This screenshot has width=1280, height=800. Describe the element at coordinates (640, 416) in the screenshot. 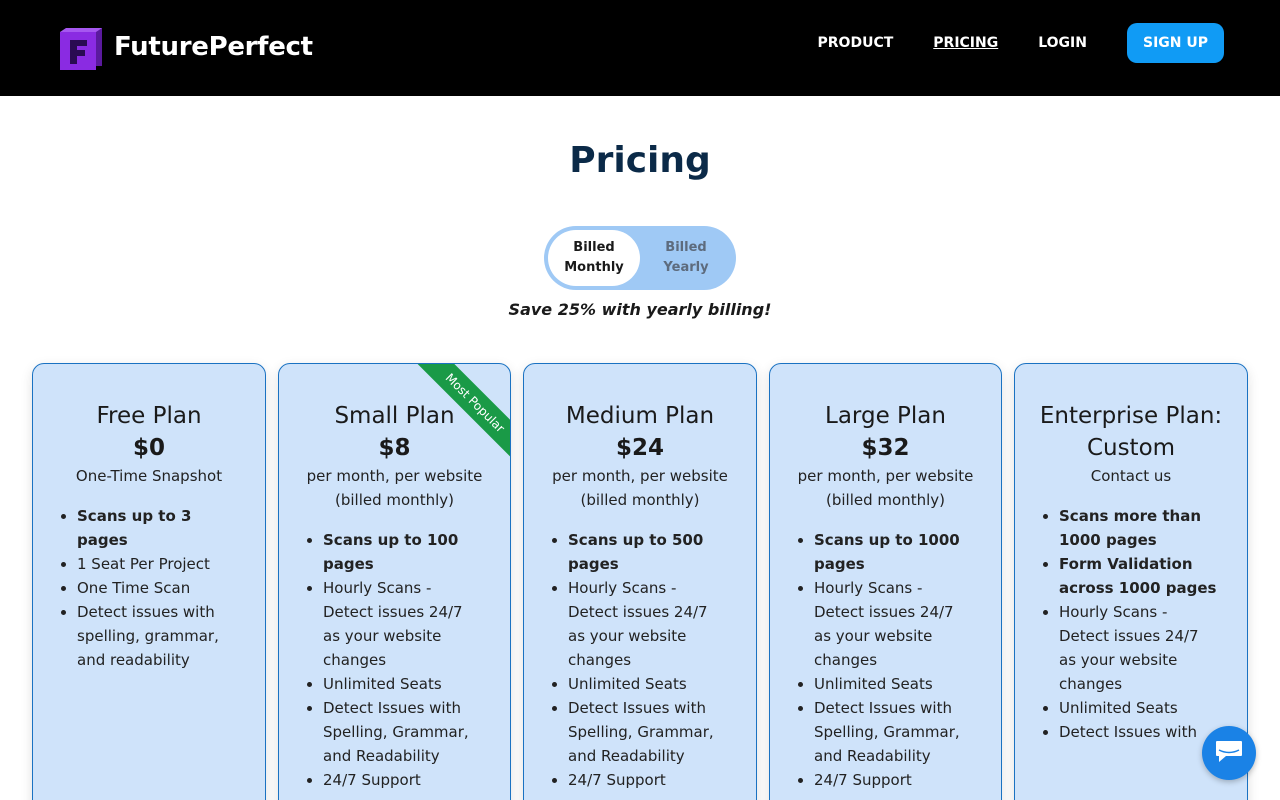

I see `plan-name: Medium Plan` at that location.